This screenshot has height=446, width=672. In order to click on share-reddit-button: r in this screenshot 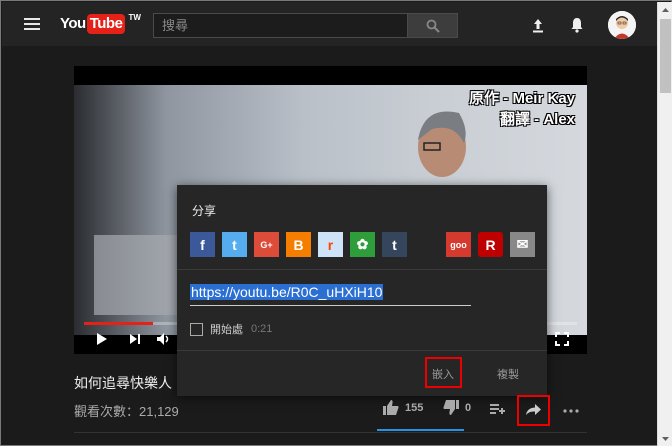, I will do `click(330, 244)`.